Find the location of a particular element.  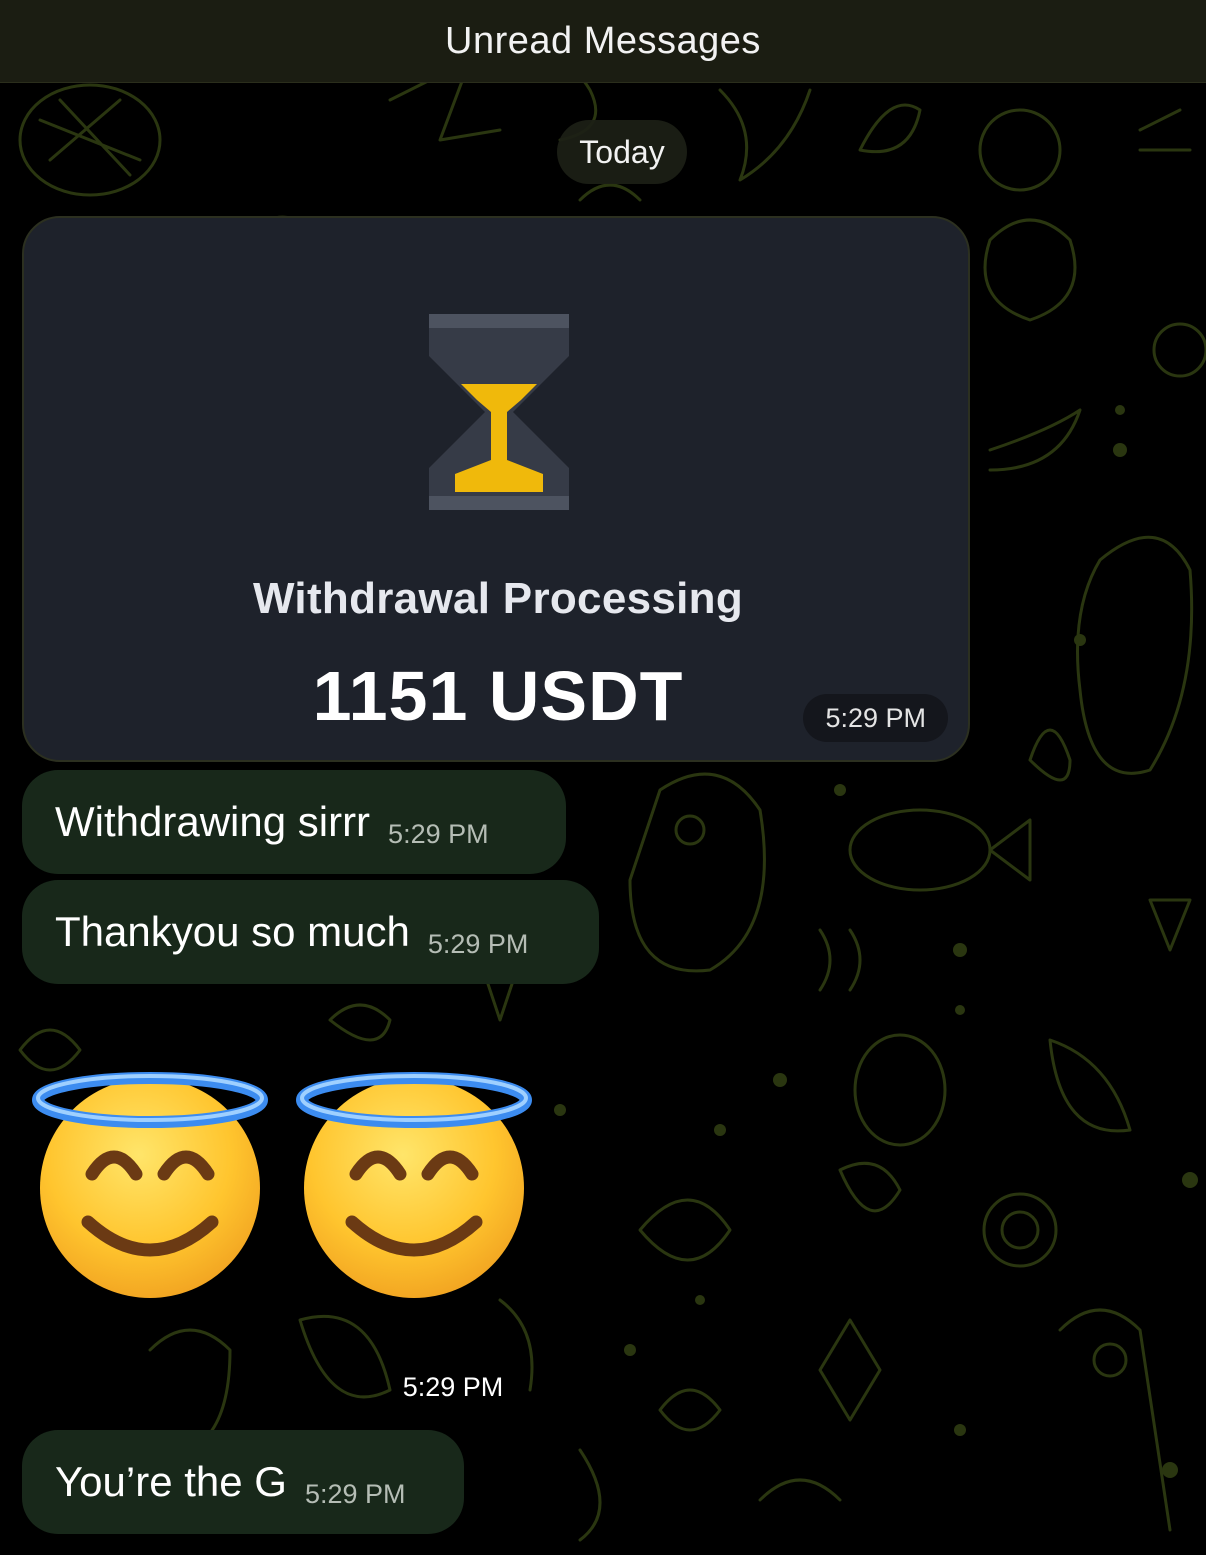

unread-messages-label: Unread Messages is located at coordinates (603, 40).